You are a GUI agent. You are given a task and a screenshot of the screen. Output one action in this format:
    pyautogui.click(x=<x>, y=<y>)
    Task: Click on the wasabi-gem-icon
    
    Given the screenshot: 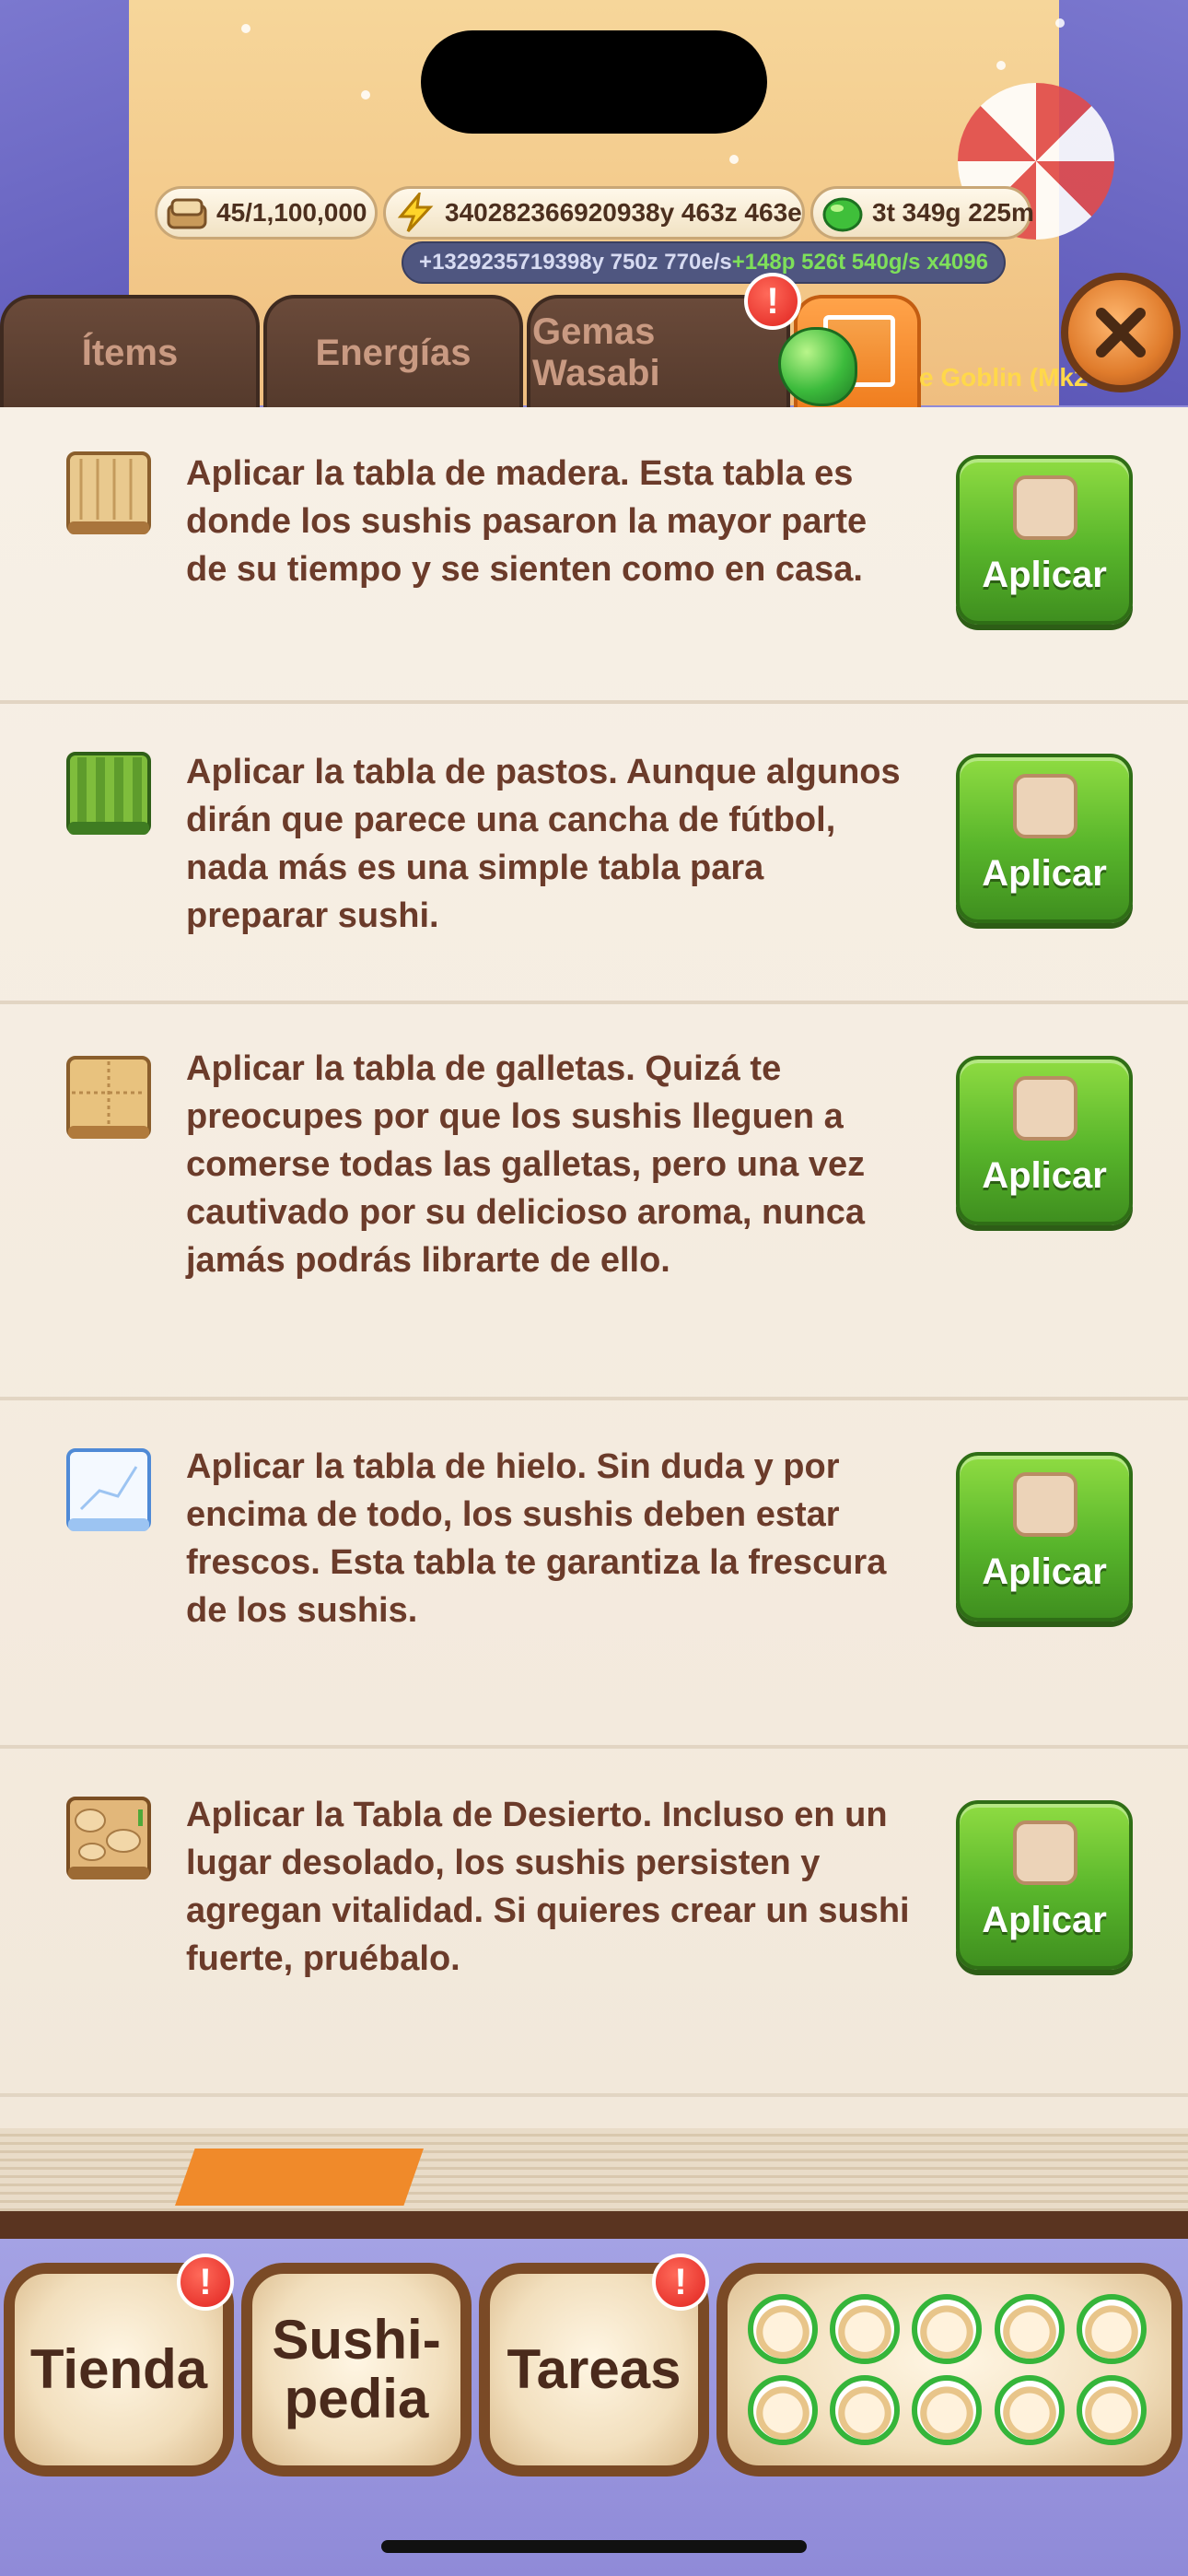 What is the action you would take?
    pyautogui.click(x=842, y=214)
    